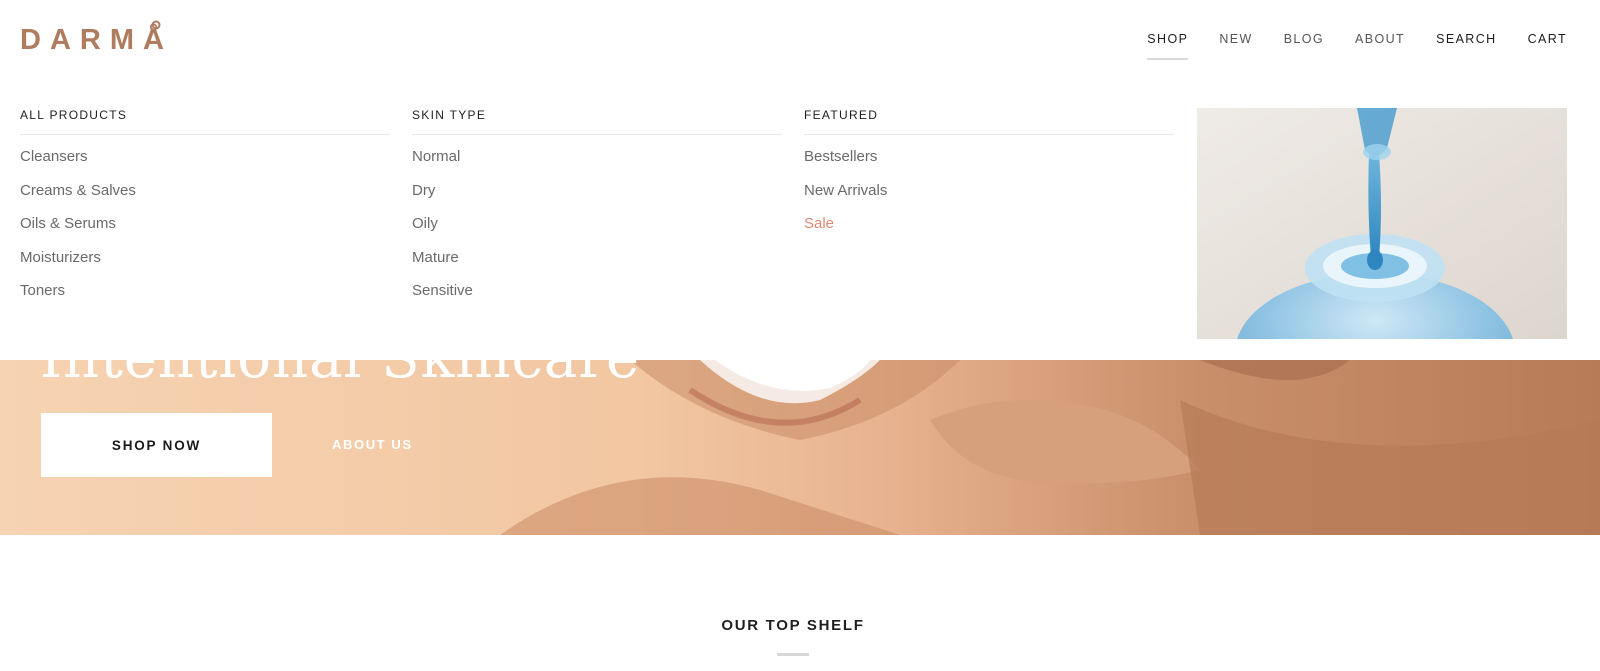 The image size is (1600, 671). Describe the element at coordinates (989, 230) in the screenshot. I see `menu-link-sale: Sale` at that location.